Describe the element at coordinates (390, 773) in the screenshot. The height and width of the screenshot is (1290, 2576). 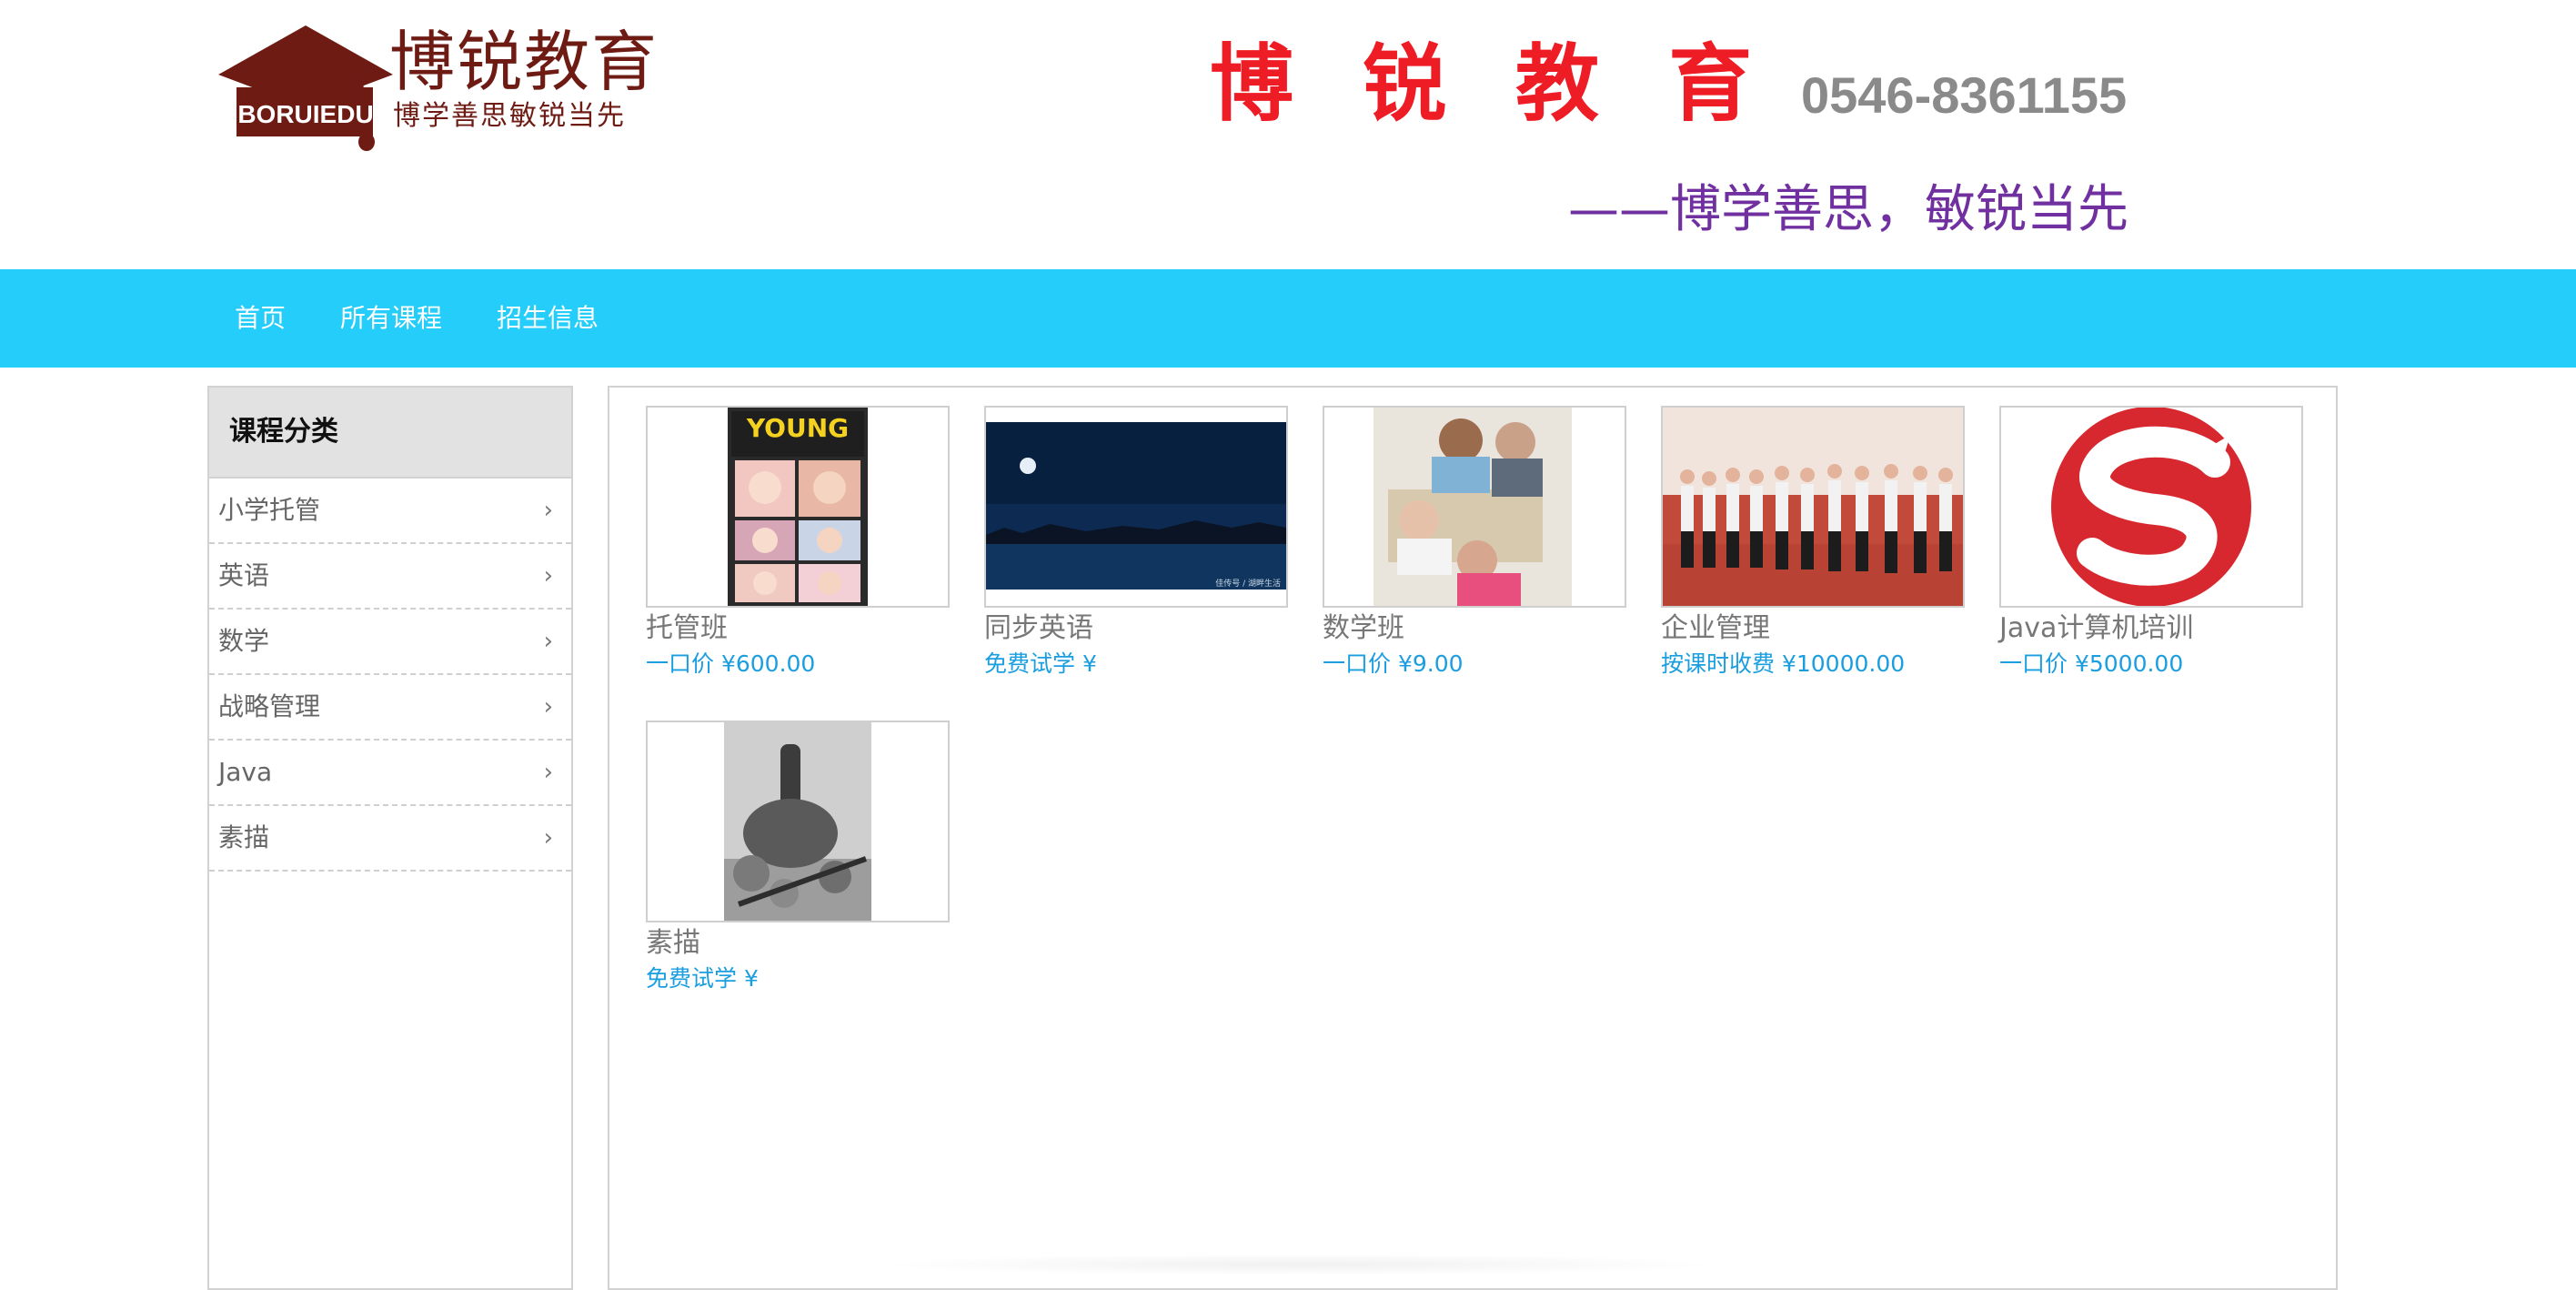
I see `category-item-java: Java ›` at that location.